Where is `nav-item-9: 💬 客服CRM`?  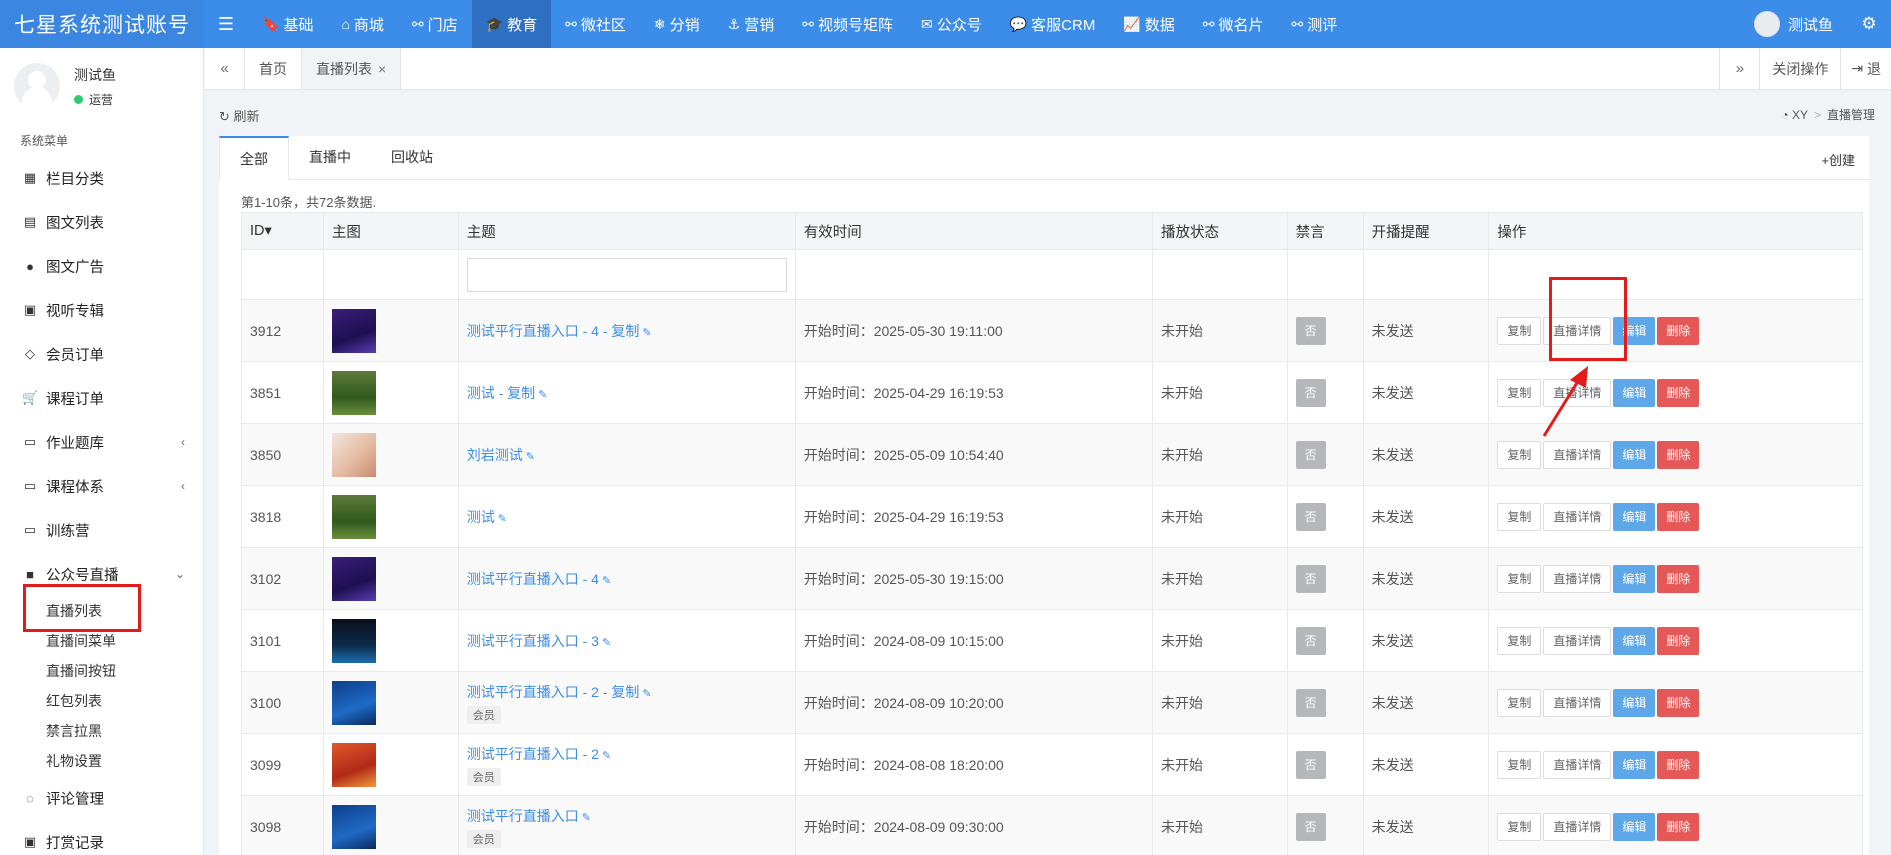
nav-item-9: 💬 客服CRM is located at coordinates (1053, 24).